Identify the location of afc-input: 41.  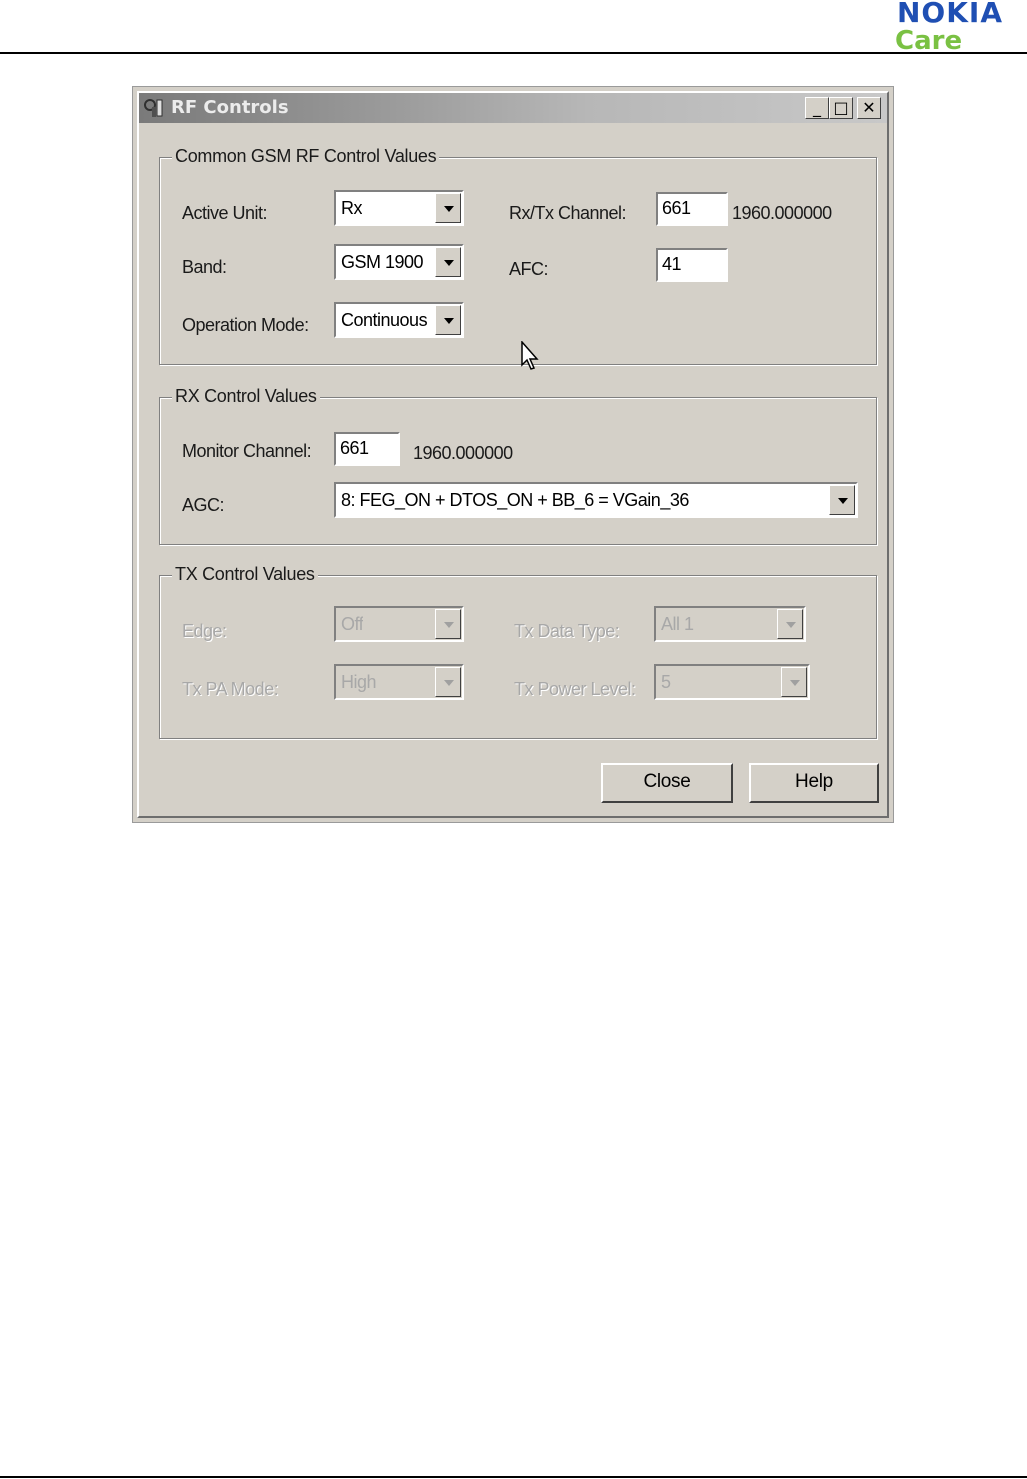
(692, 265).